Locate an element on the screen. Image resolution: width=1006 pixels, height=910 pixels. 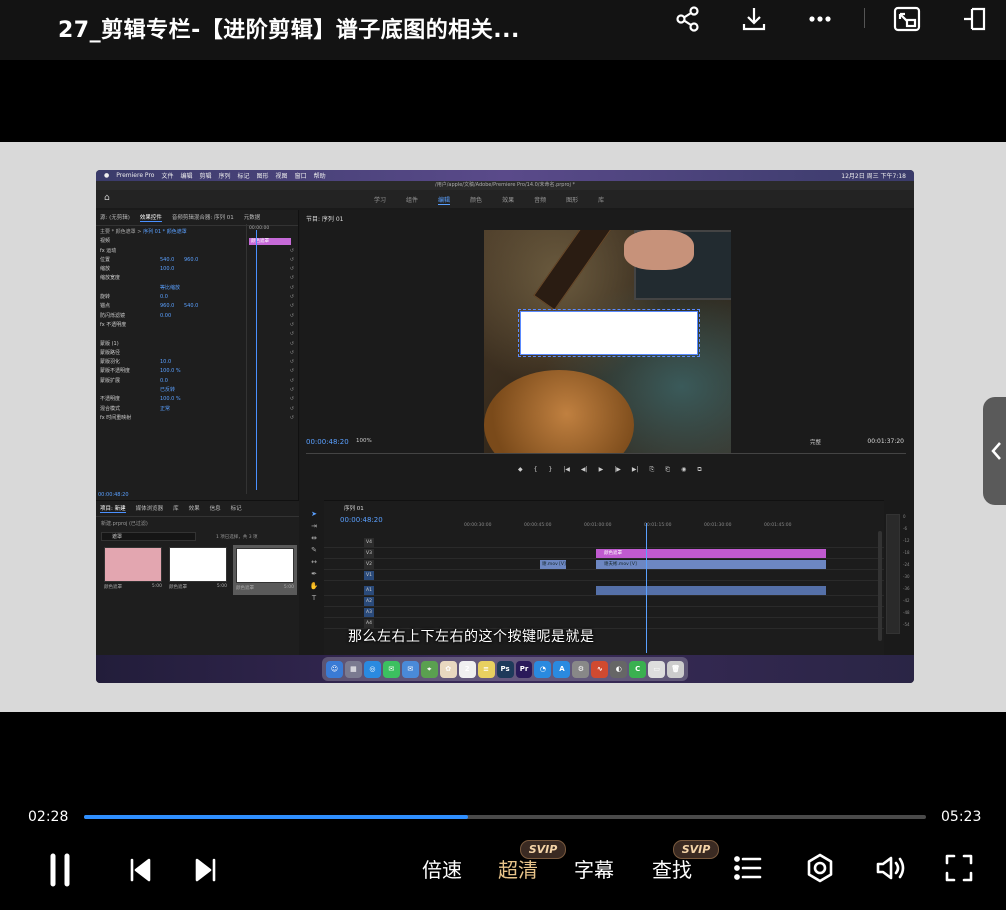
maps-icon: ⌖ is located at coordinates (429, 669).